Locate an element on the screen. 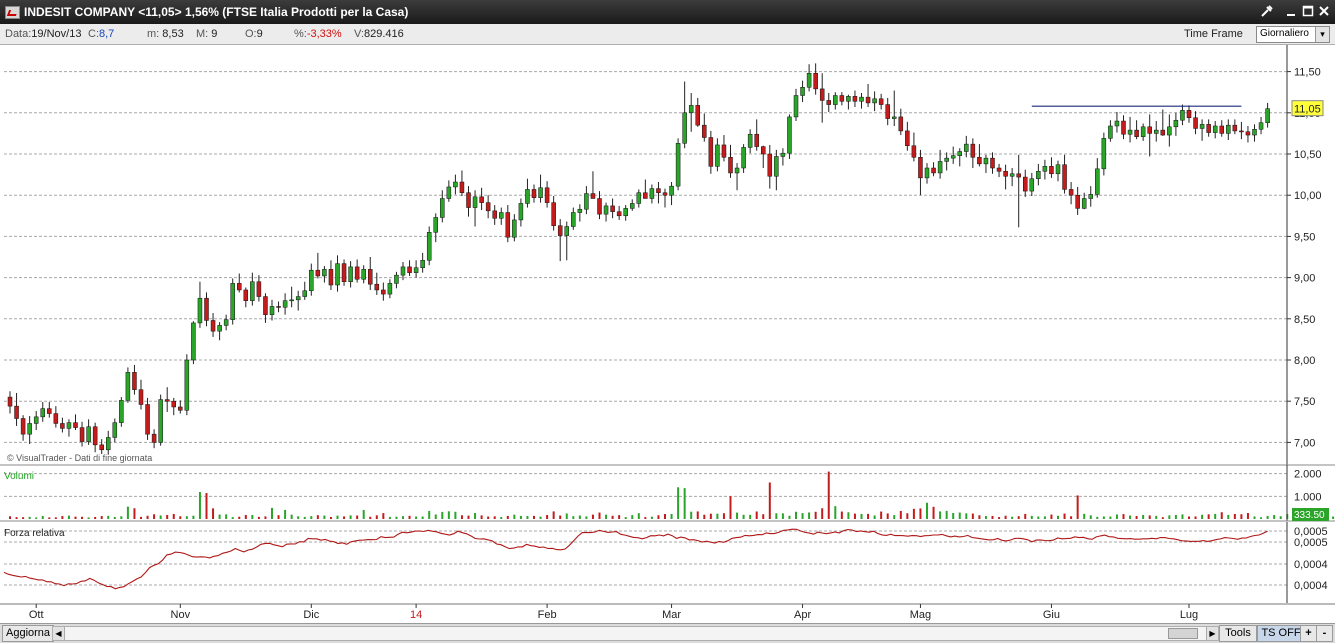 Image resolution: width=1335 pixels, height=643 pixels. last-price-label: 11,05 is located at coordinates (1307, 110).